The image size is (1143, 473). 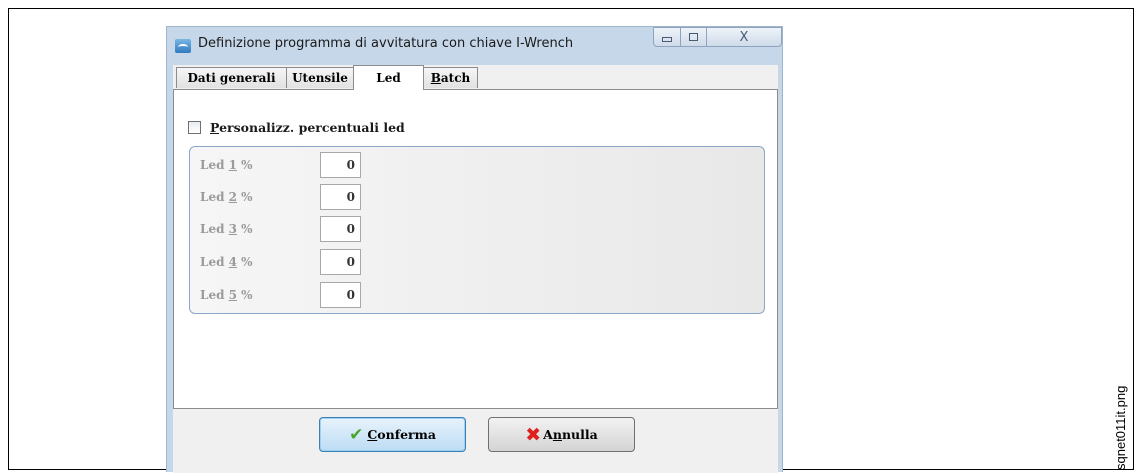 I want to click on tab-label: Utensile, so click(x=320, y=78).